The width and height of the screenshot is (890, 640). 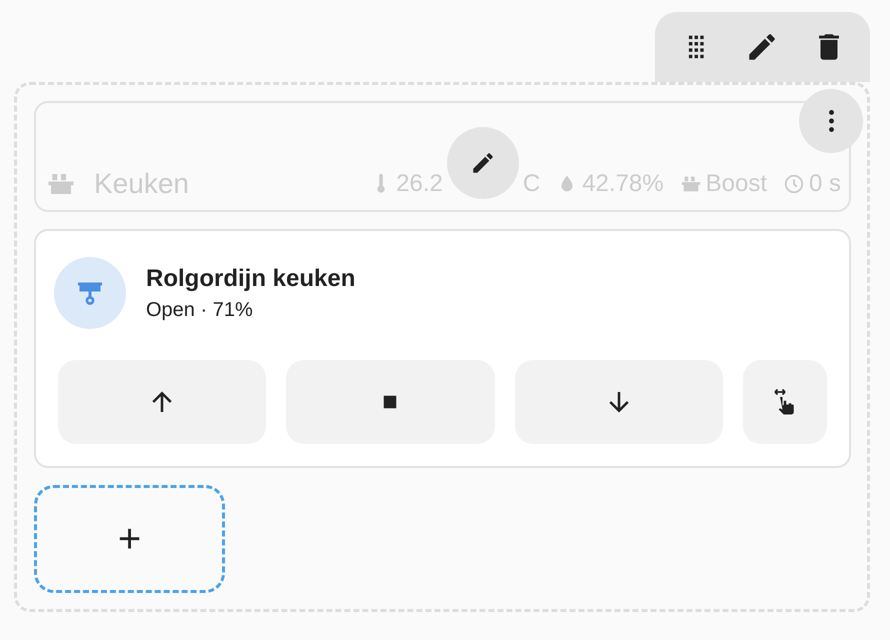 I want to click on clock-icon, so click(x=793, y=184).